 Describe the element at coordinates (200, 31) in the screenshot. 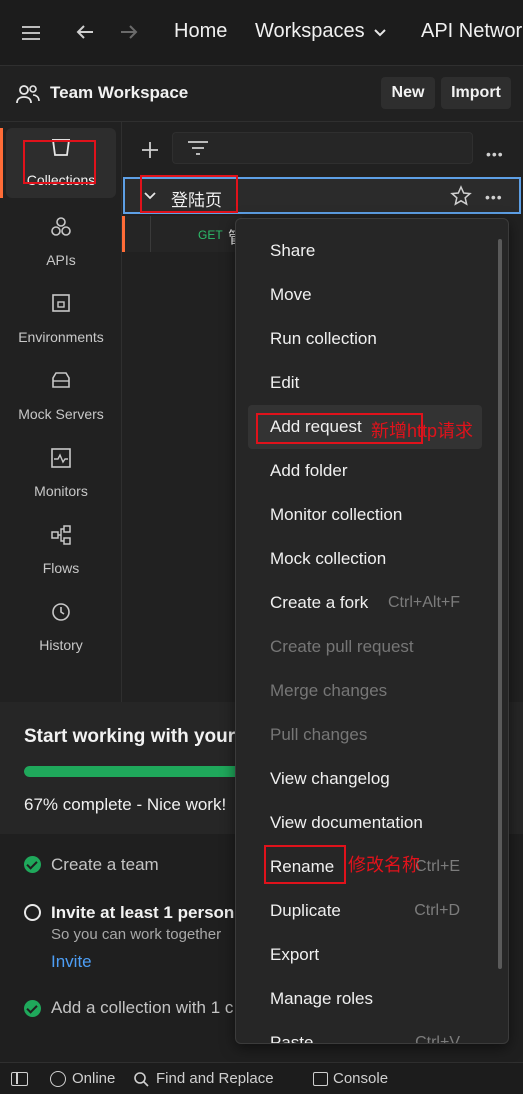

I see `nav-home: Home` at that location.